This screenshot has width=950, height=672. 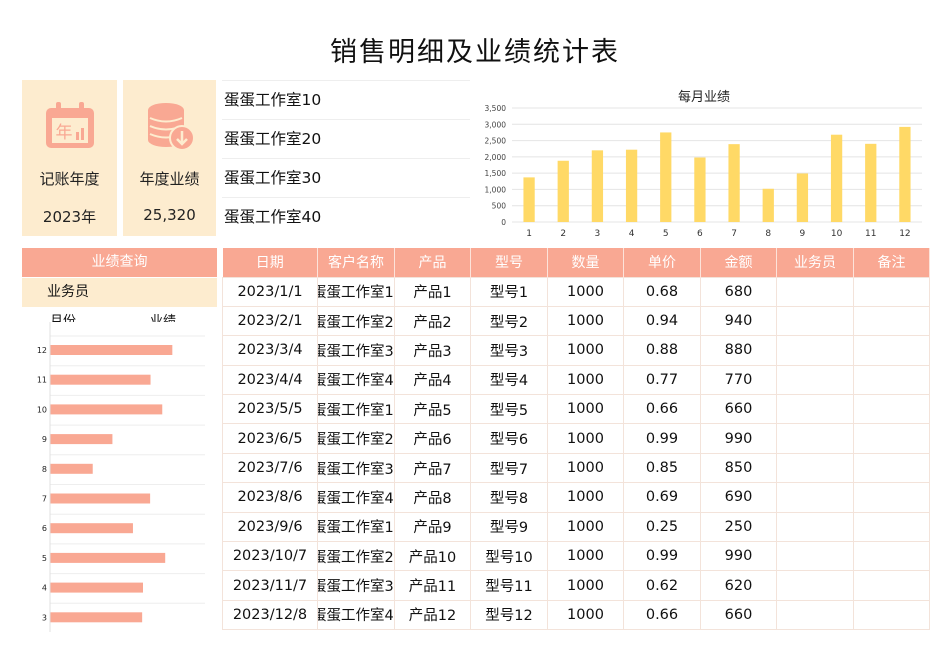 What do you see at coordinates (270, 380) in the screenshot?
I see `cell-date: 2023/4/4` at bounding box center [270, 380].